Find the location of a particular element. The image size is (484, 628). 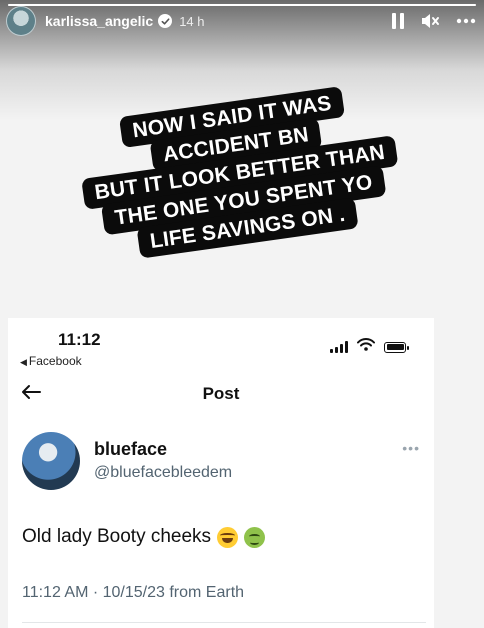

tweet-text: Old lady Booty cheeks is located at coordinates (144, 537).